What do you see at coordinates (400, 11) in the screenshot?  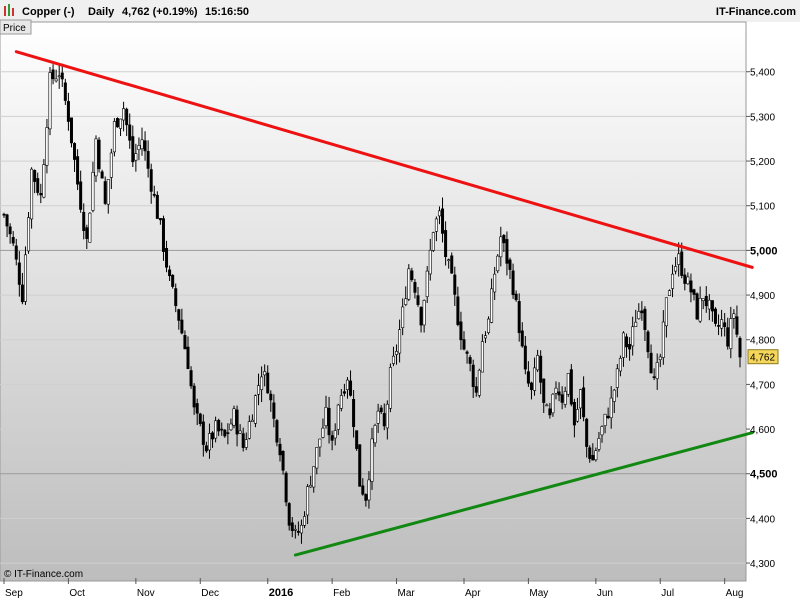 I see `header-bar` at bounding box center [400, 11].